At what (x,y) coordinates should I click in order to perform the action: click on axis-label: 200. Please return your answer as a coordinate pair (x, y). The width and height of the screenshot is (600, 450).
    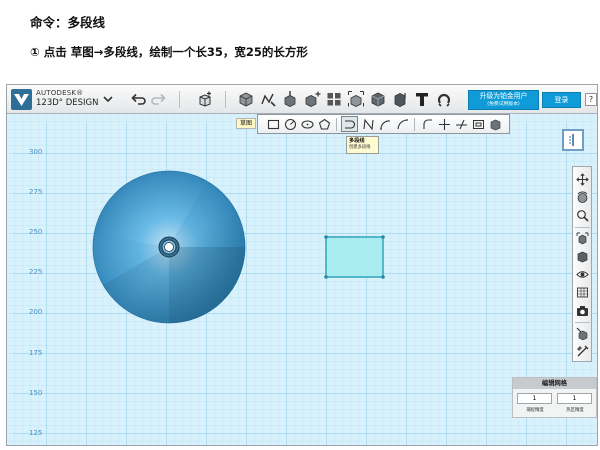
    Looking at the image, I should click on (36, 312).